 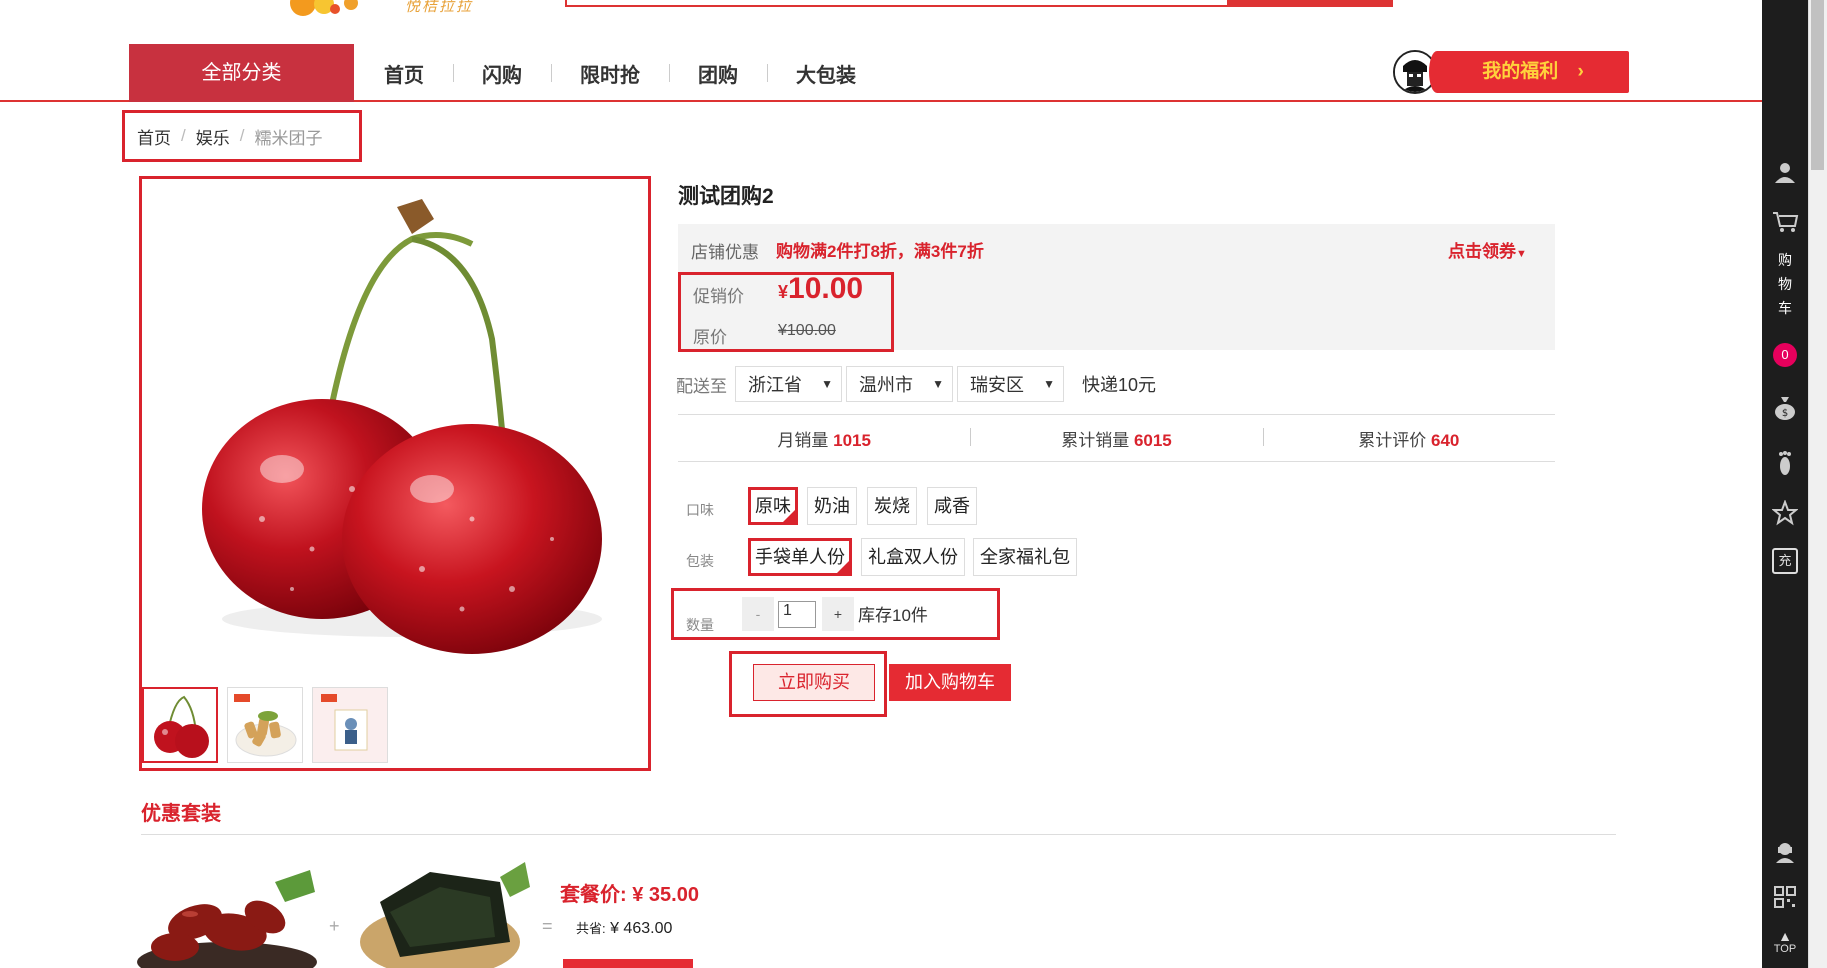 What do you see at coordinates (1392, 440) in the screenshot?
I see `total-reviews-label: 累计评价` at bounding box center [1392, 440].